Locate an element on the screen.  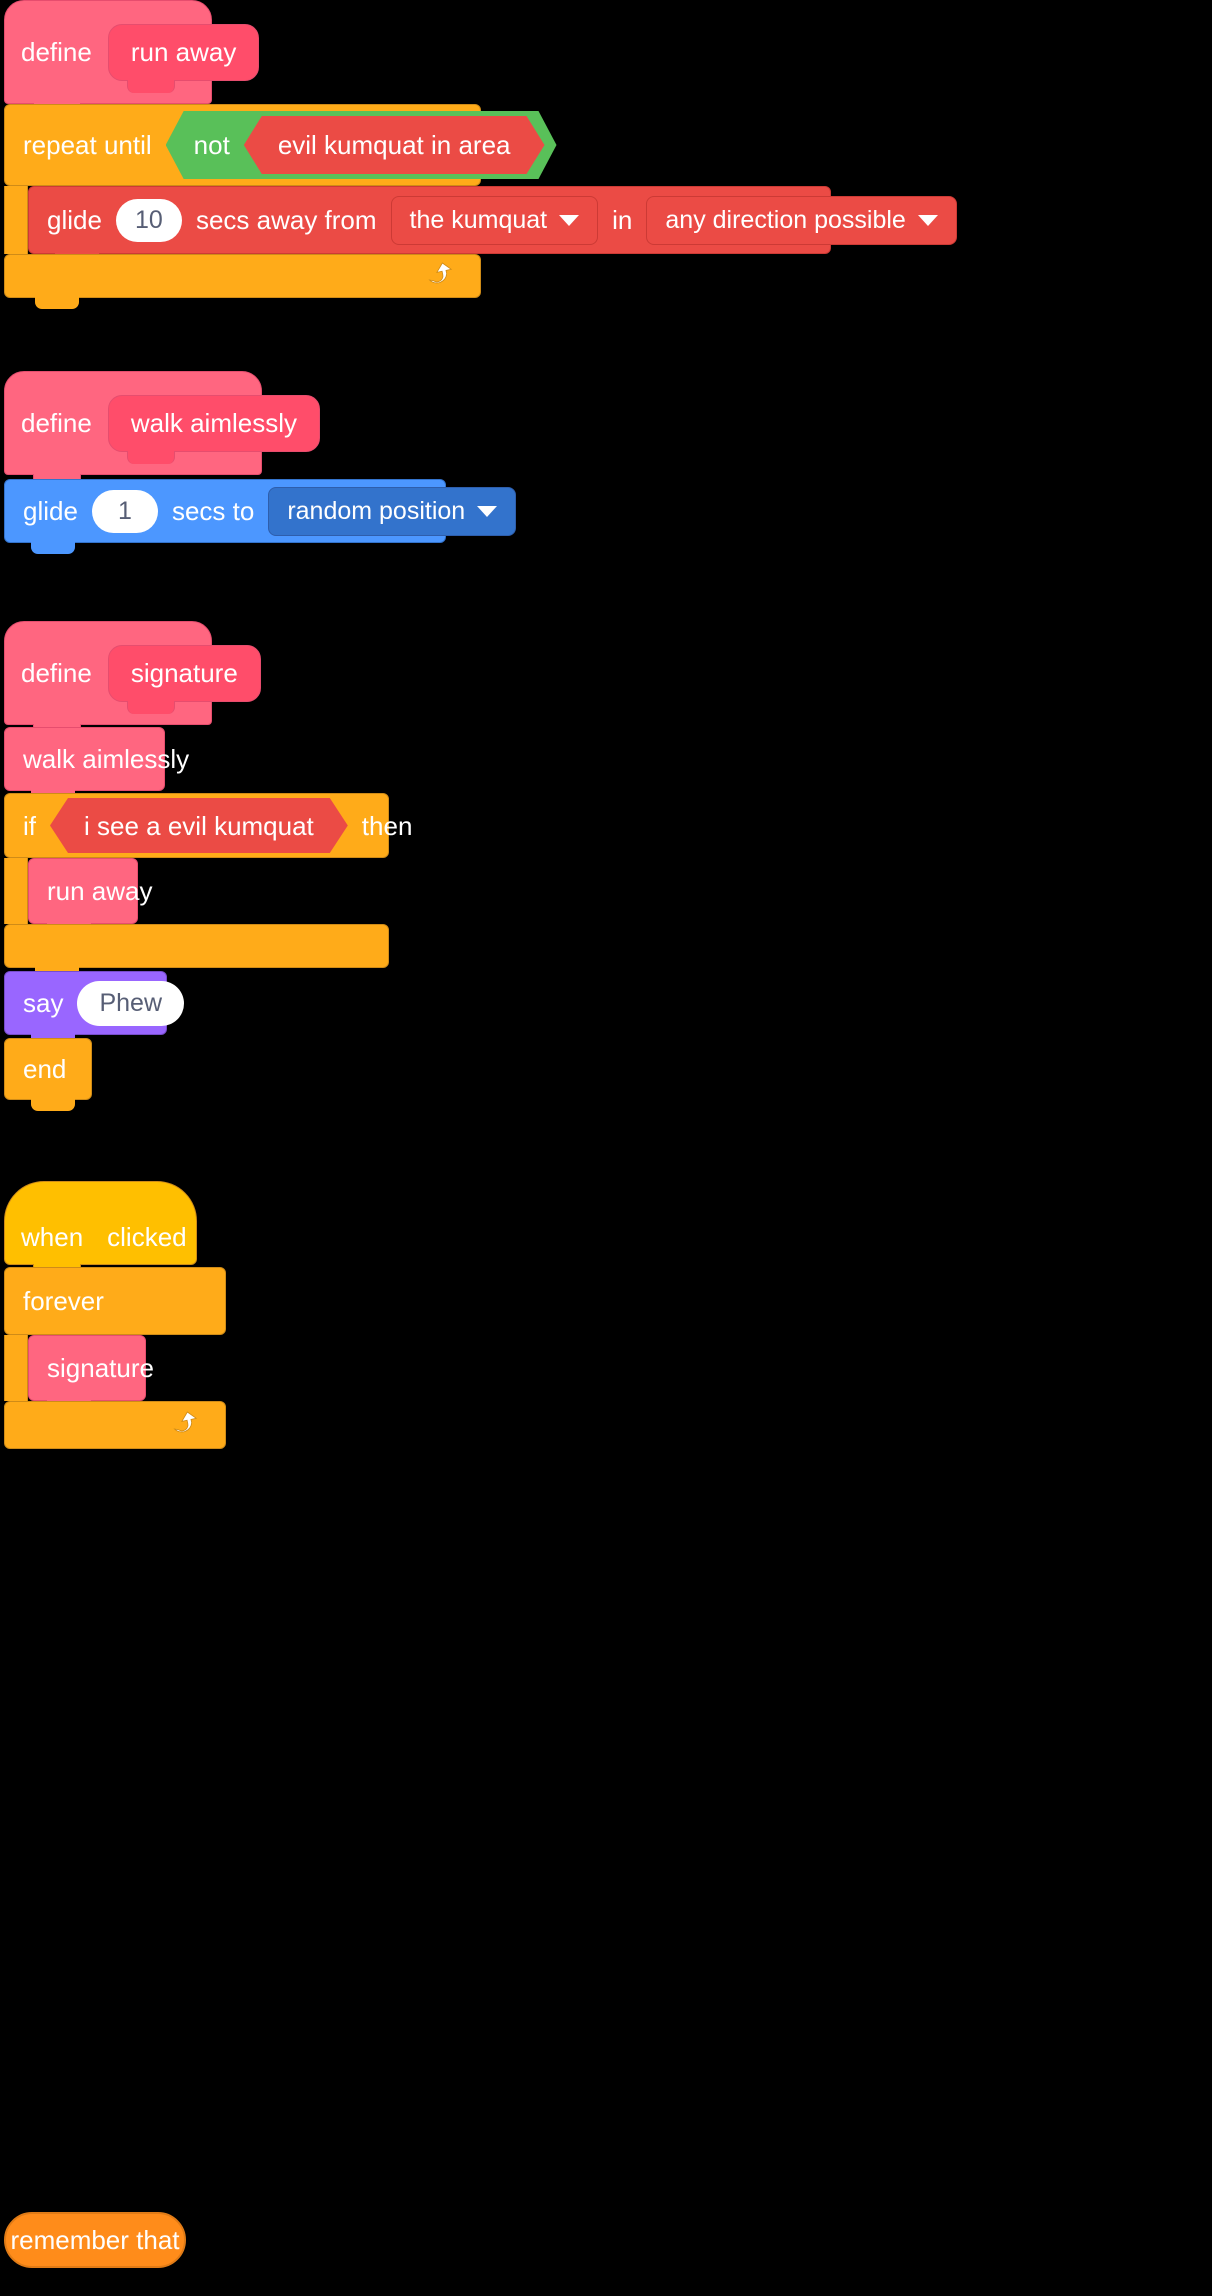
glide-secs-input: 10 is located at coordinates (148, 220).